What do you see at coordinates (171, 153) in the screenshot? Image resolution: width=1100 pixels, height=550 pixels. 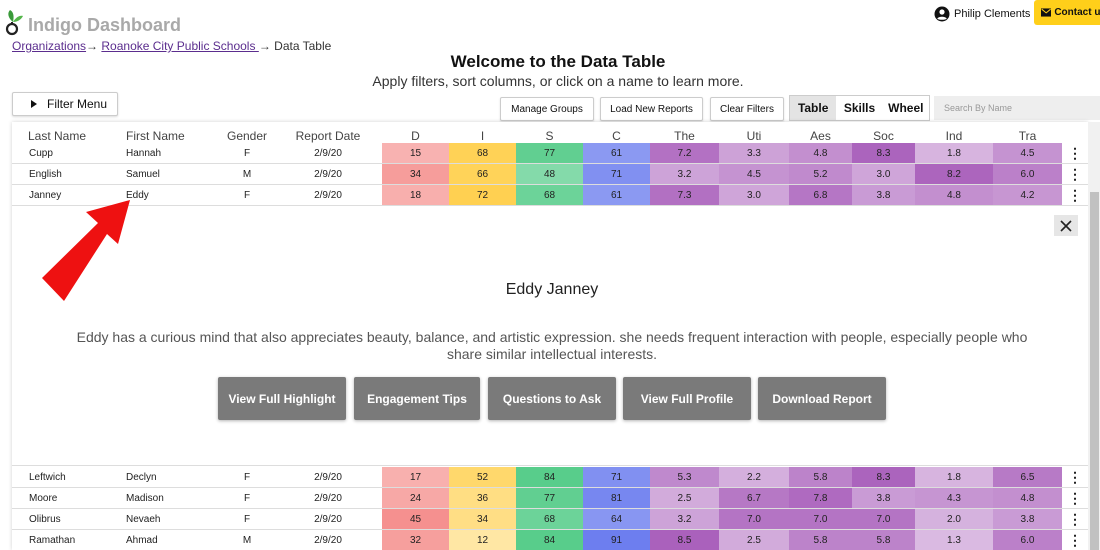 I see `first-name-cell: Hannah` at bounding box center [171, 153].